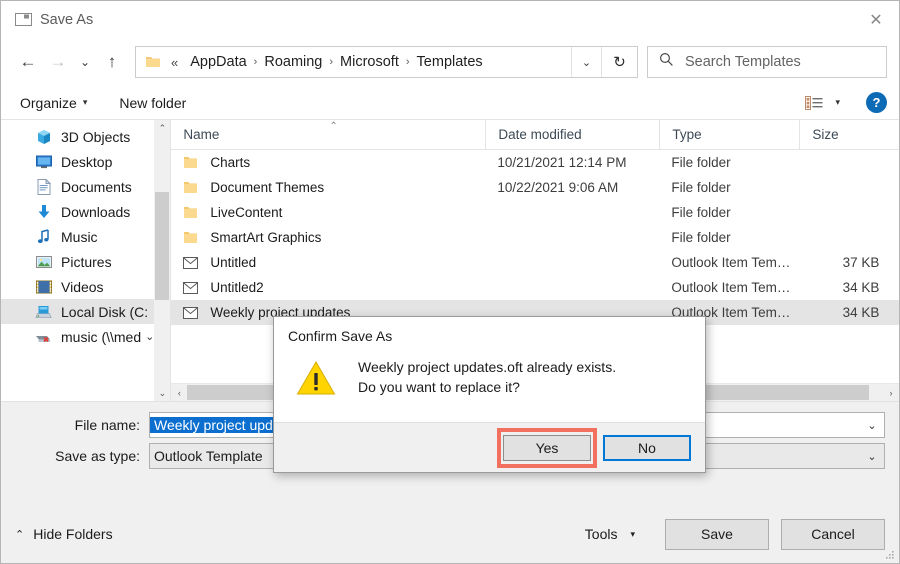  I want to click on help-button: ?, so click(876, 102).